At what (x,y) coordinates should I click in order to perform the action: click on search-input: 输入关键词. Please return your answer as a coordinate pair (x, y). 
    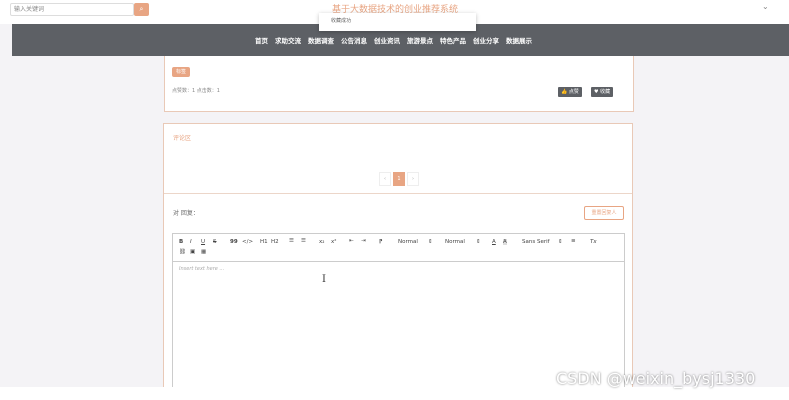
    Looking at the image, I should click on (72, 9).